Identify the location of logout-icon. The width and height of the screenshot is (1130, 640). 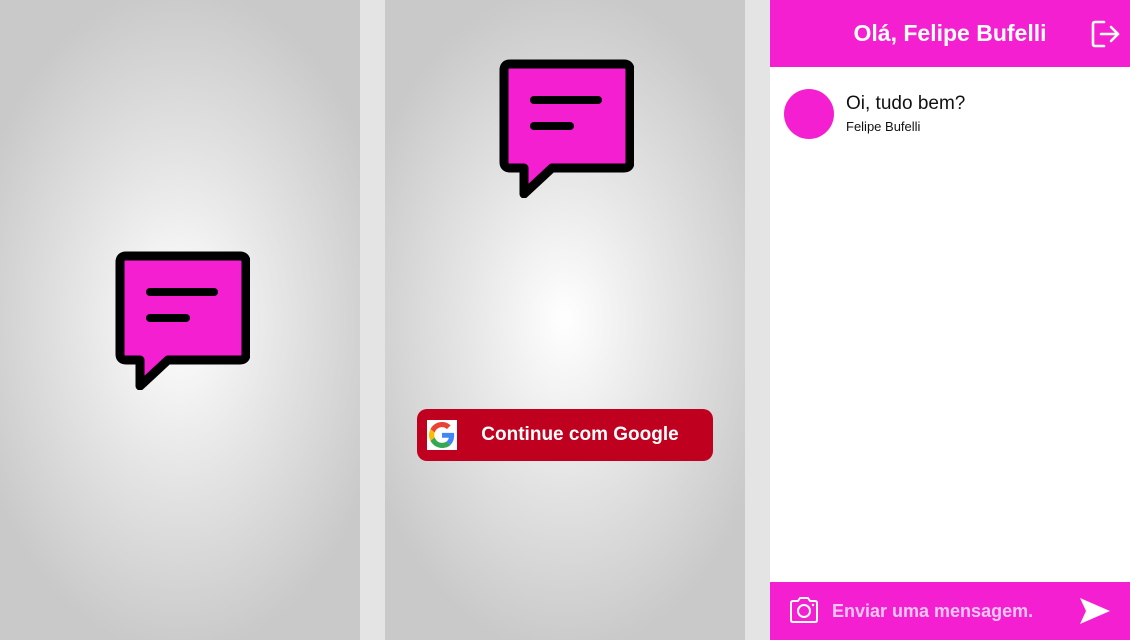
(1106, 34).